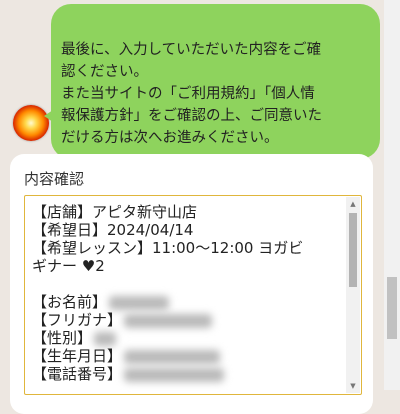 The height and width of the screenshot is (414, 400). I want to click on gender-label: 【性別】, so click(62, 338).